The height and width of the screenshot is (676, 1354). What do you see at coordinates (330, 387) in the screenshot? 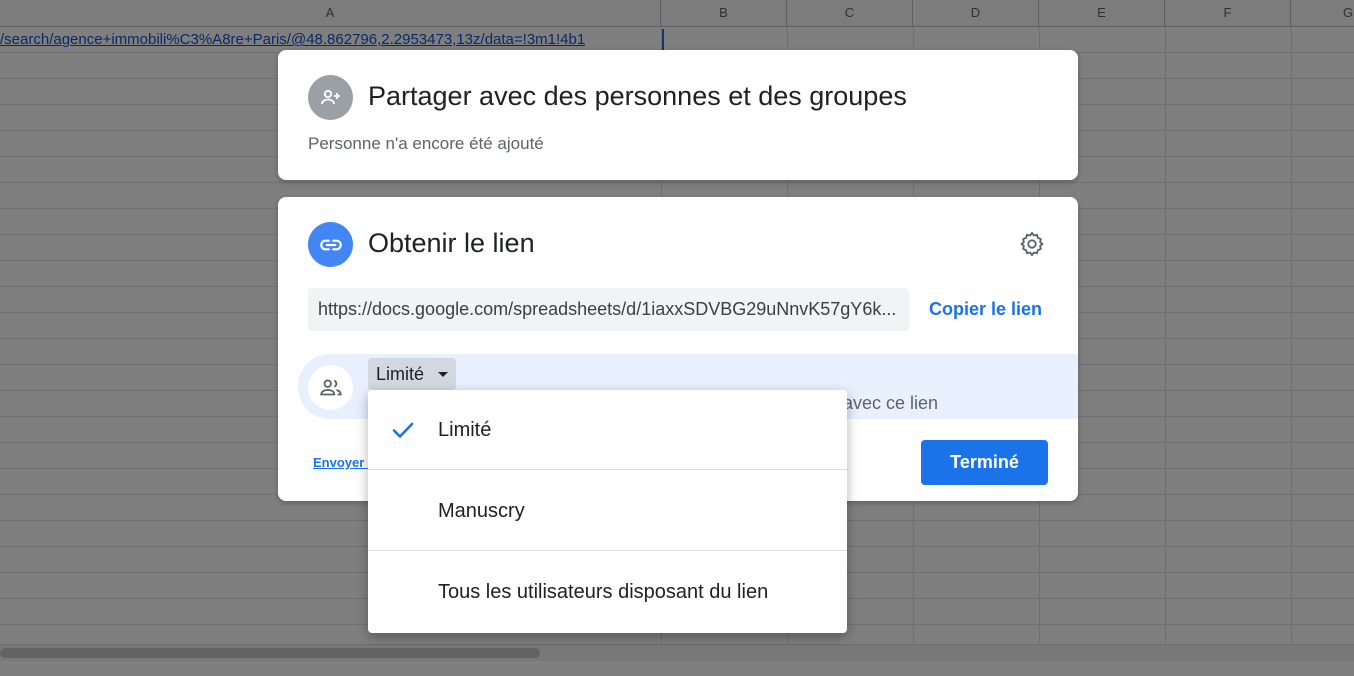
I see `people-icon` at bounding box center [330, 387].